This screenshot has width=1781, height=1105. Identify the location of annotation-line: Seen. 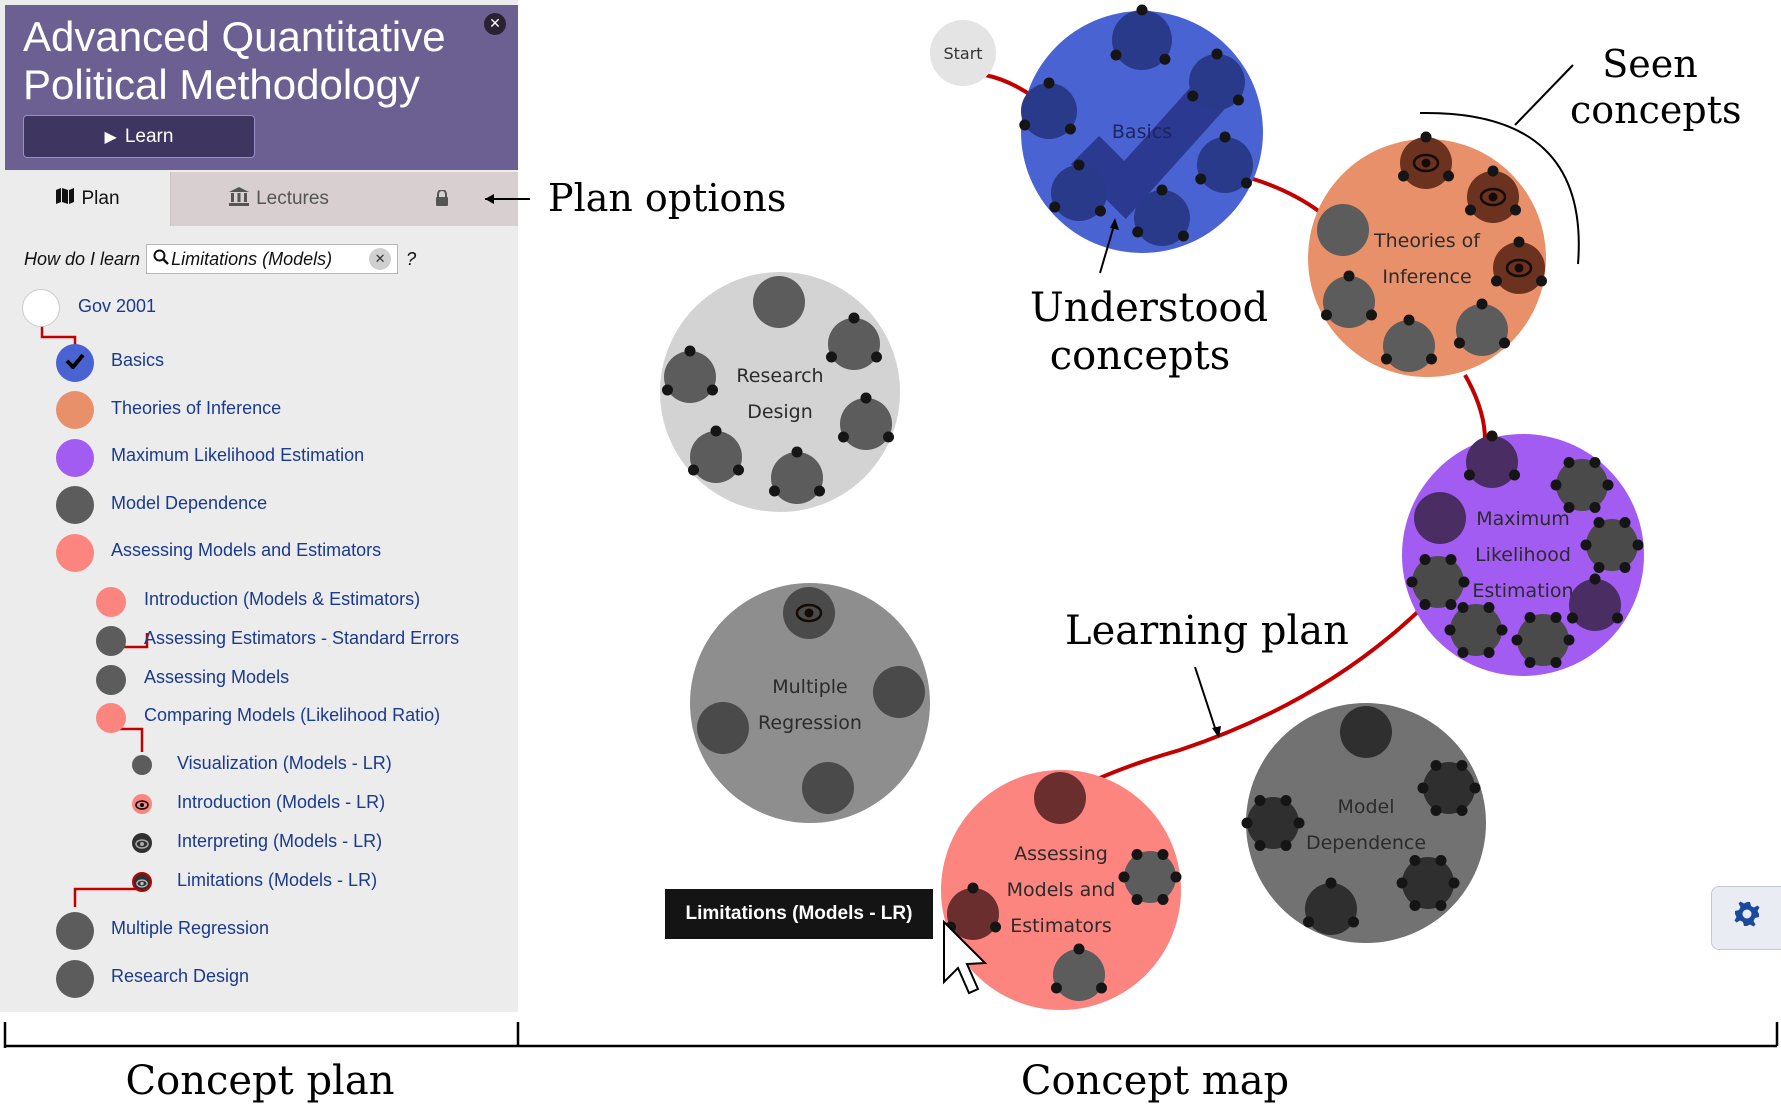
(1650, 64).